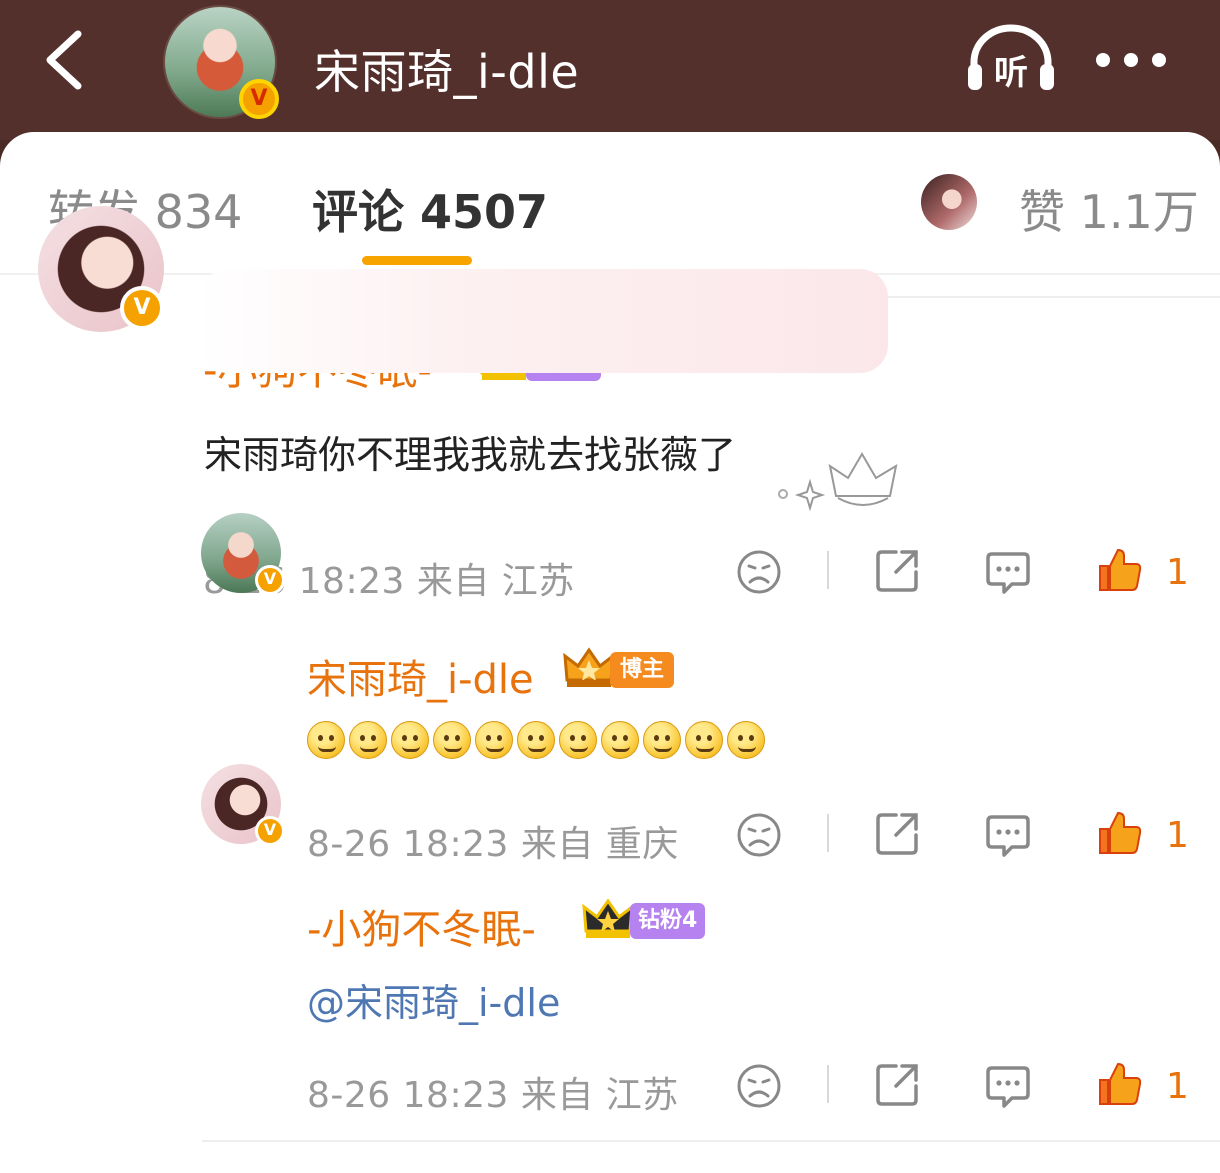  Describe the element at coordinates (433, 999) in the screenshot. I see `mention-link: @宋雨琦_i-dle` at that location.